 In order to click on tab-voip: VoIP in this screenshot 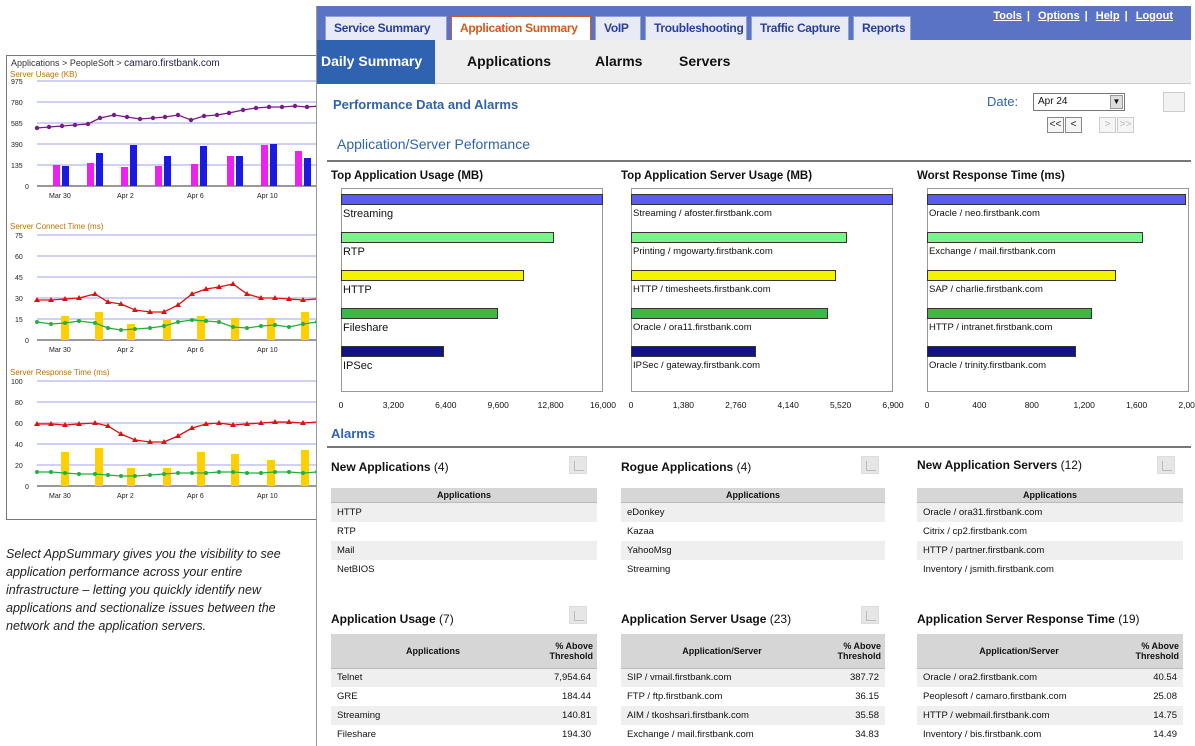, I will do `click(618, 28)`.